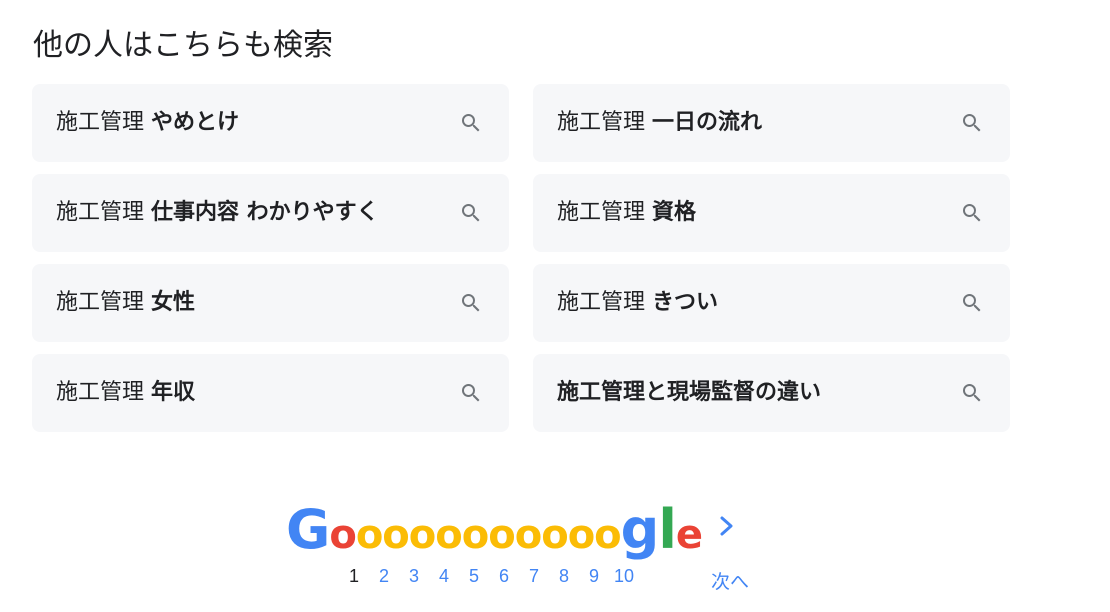  I want to click on related-search-chip: 施工管理 一日の流れ, so click(771, 123).